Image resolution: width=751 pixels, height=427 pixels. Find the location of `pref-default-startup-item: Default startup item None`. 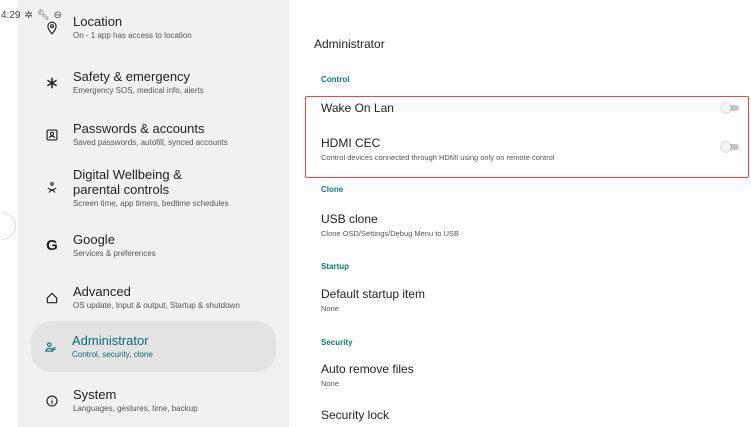

pref-default-startup-item: Default startup item None is located at coordinates (531, 300).